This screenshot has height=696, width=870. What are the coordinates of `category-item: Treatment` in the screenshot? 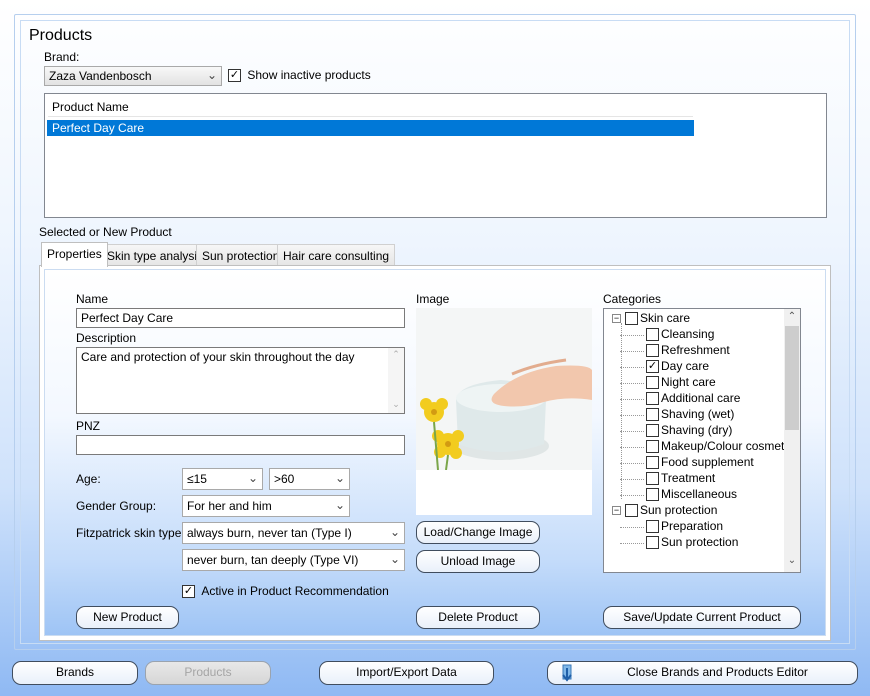 It's located at (668, 479).